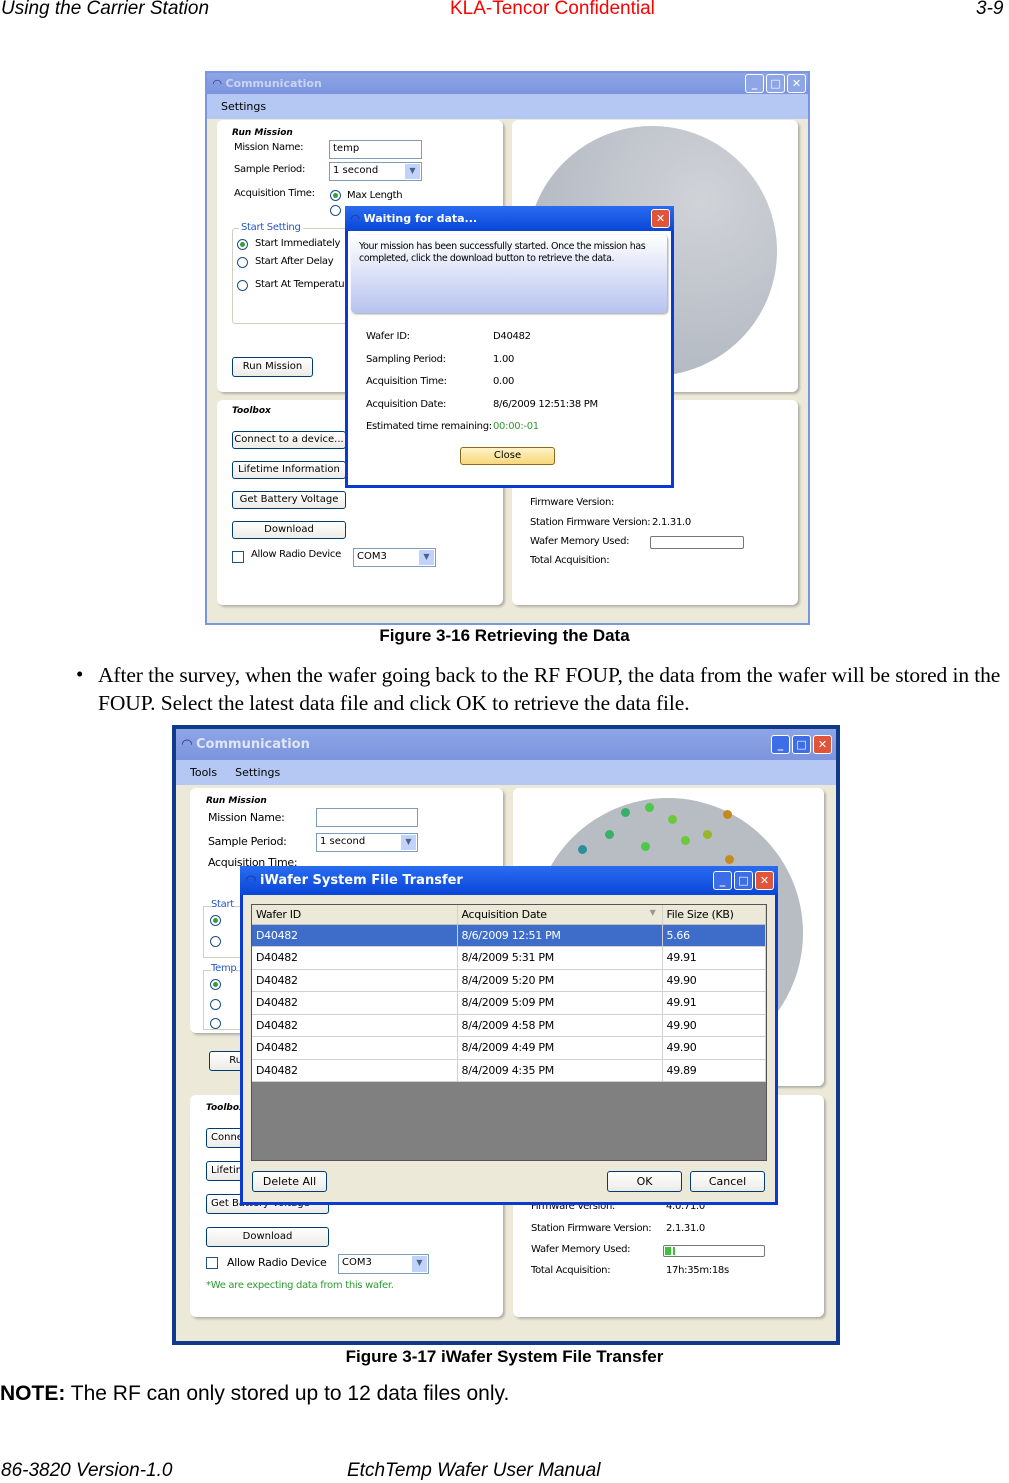  I want to click on dialog-row-value: D40482, so click(512, 336).